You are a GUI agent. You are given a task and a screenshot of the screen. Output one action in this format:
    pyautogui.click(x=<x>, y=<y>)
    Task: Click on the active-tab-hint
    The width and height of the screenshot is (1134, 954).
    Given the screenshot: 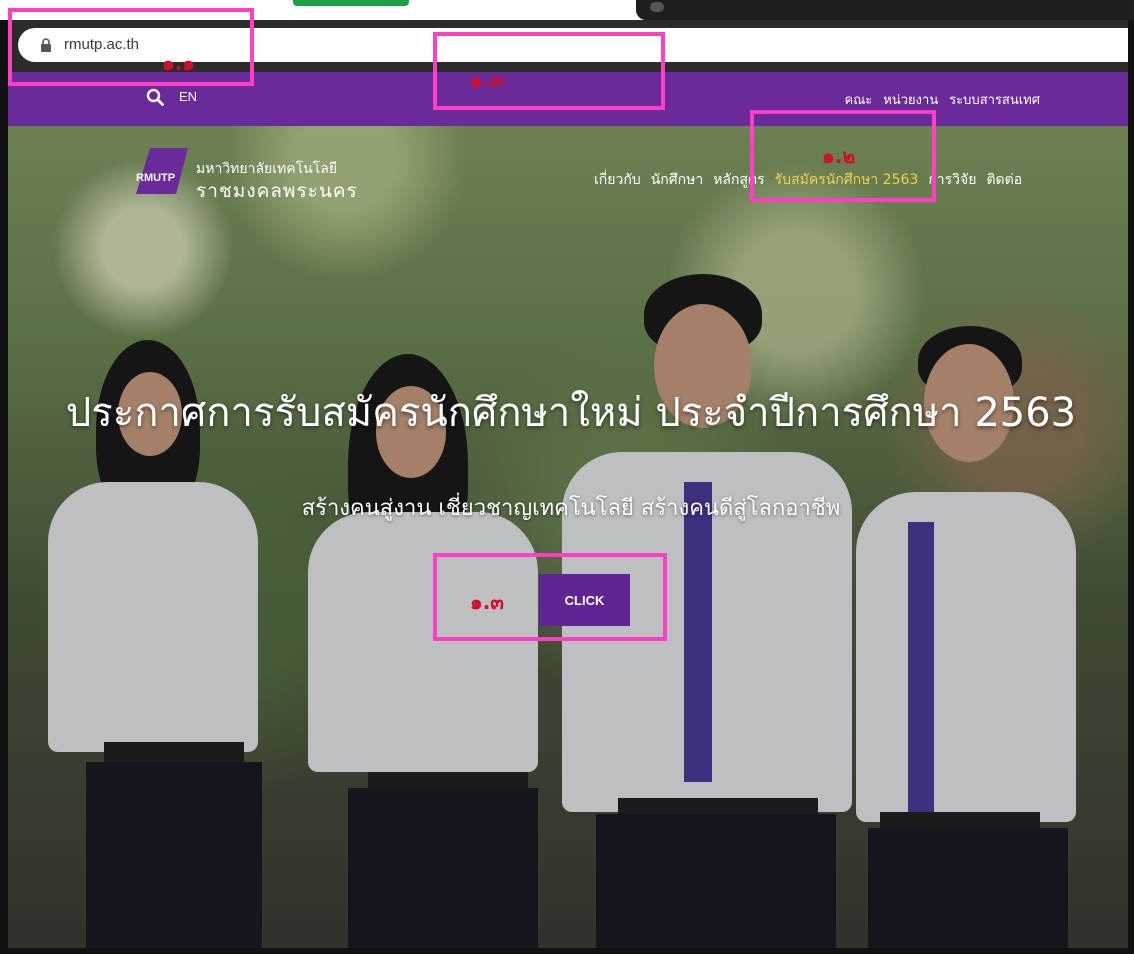 What is the action you would take?
    pyautogui.click(x=351, y=3)
    